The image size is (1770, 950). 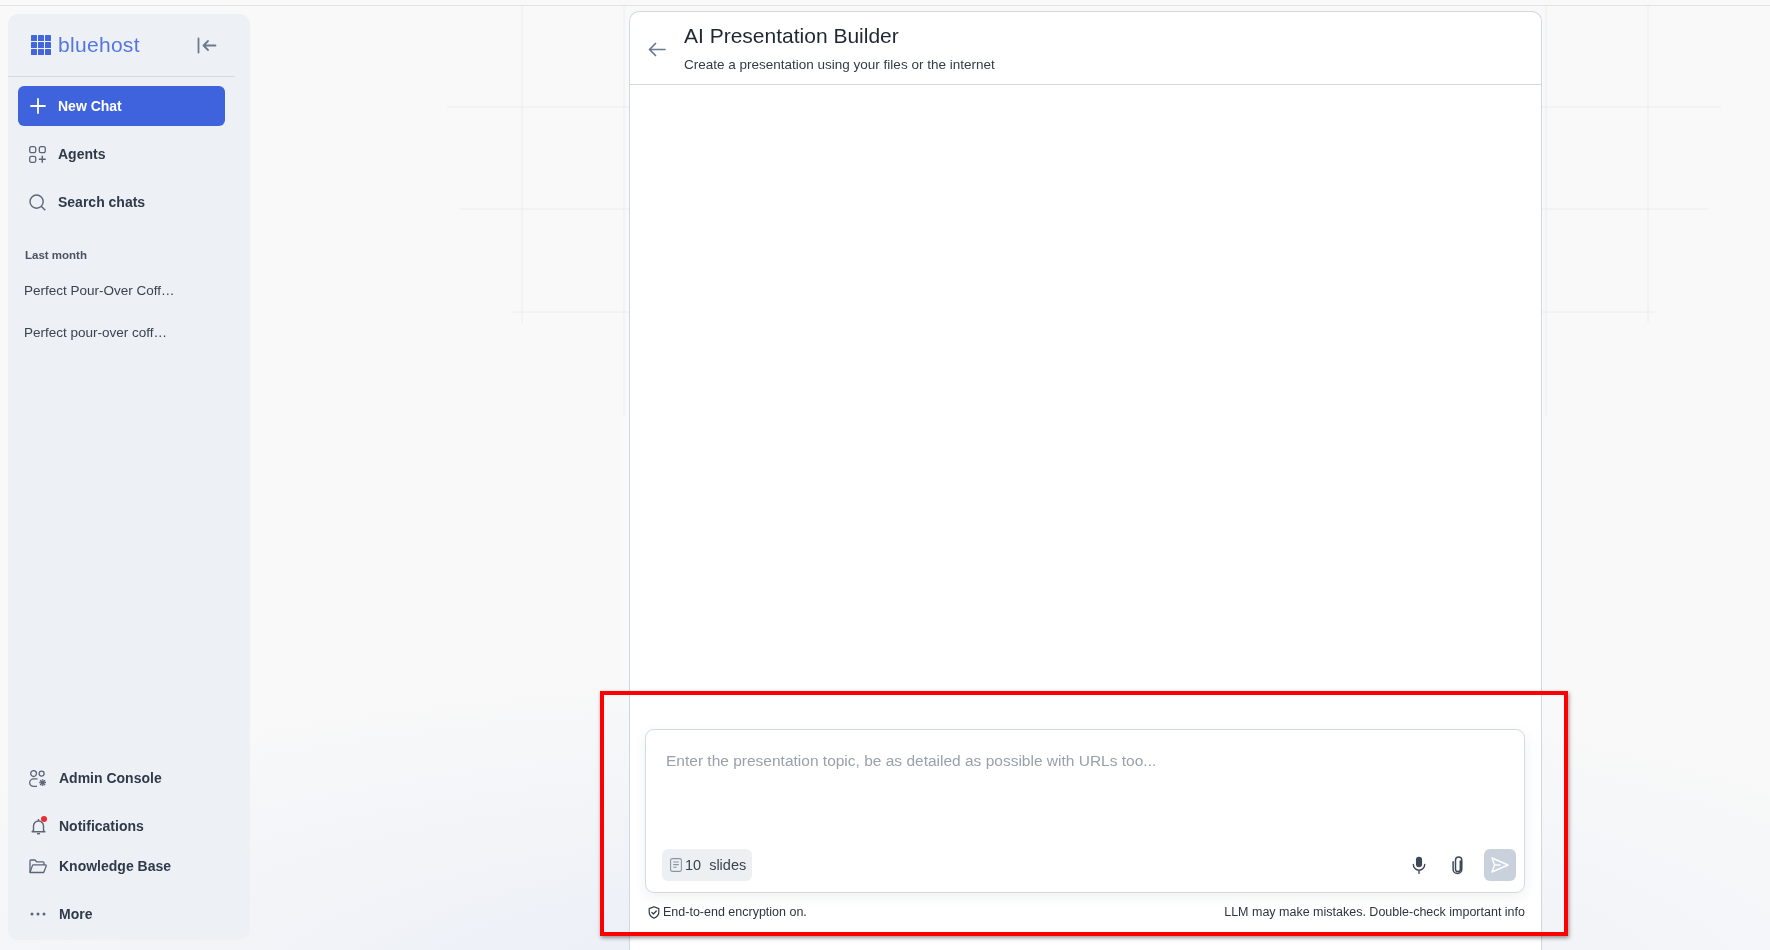 What do you see at coordinates (38, 914) in the screenshot?
I see `dots-icon` at bounding box center [38, 914].